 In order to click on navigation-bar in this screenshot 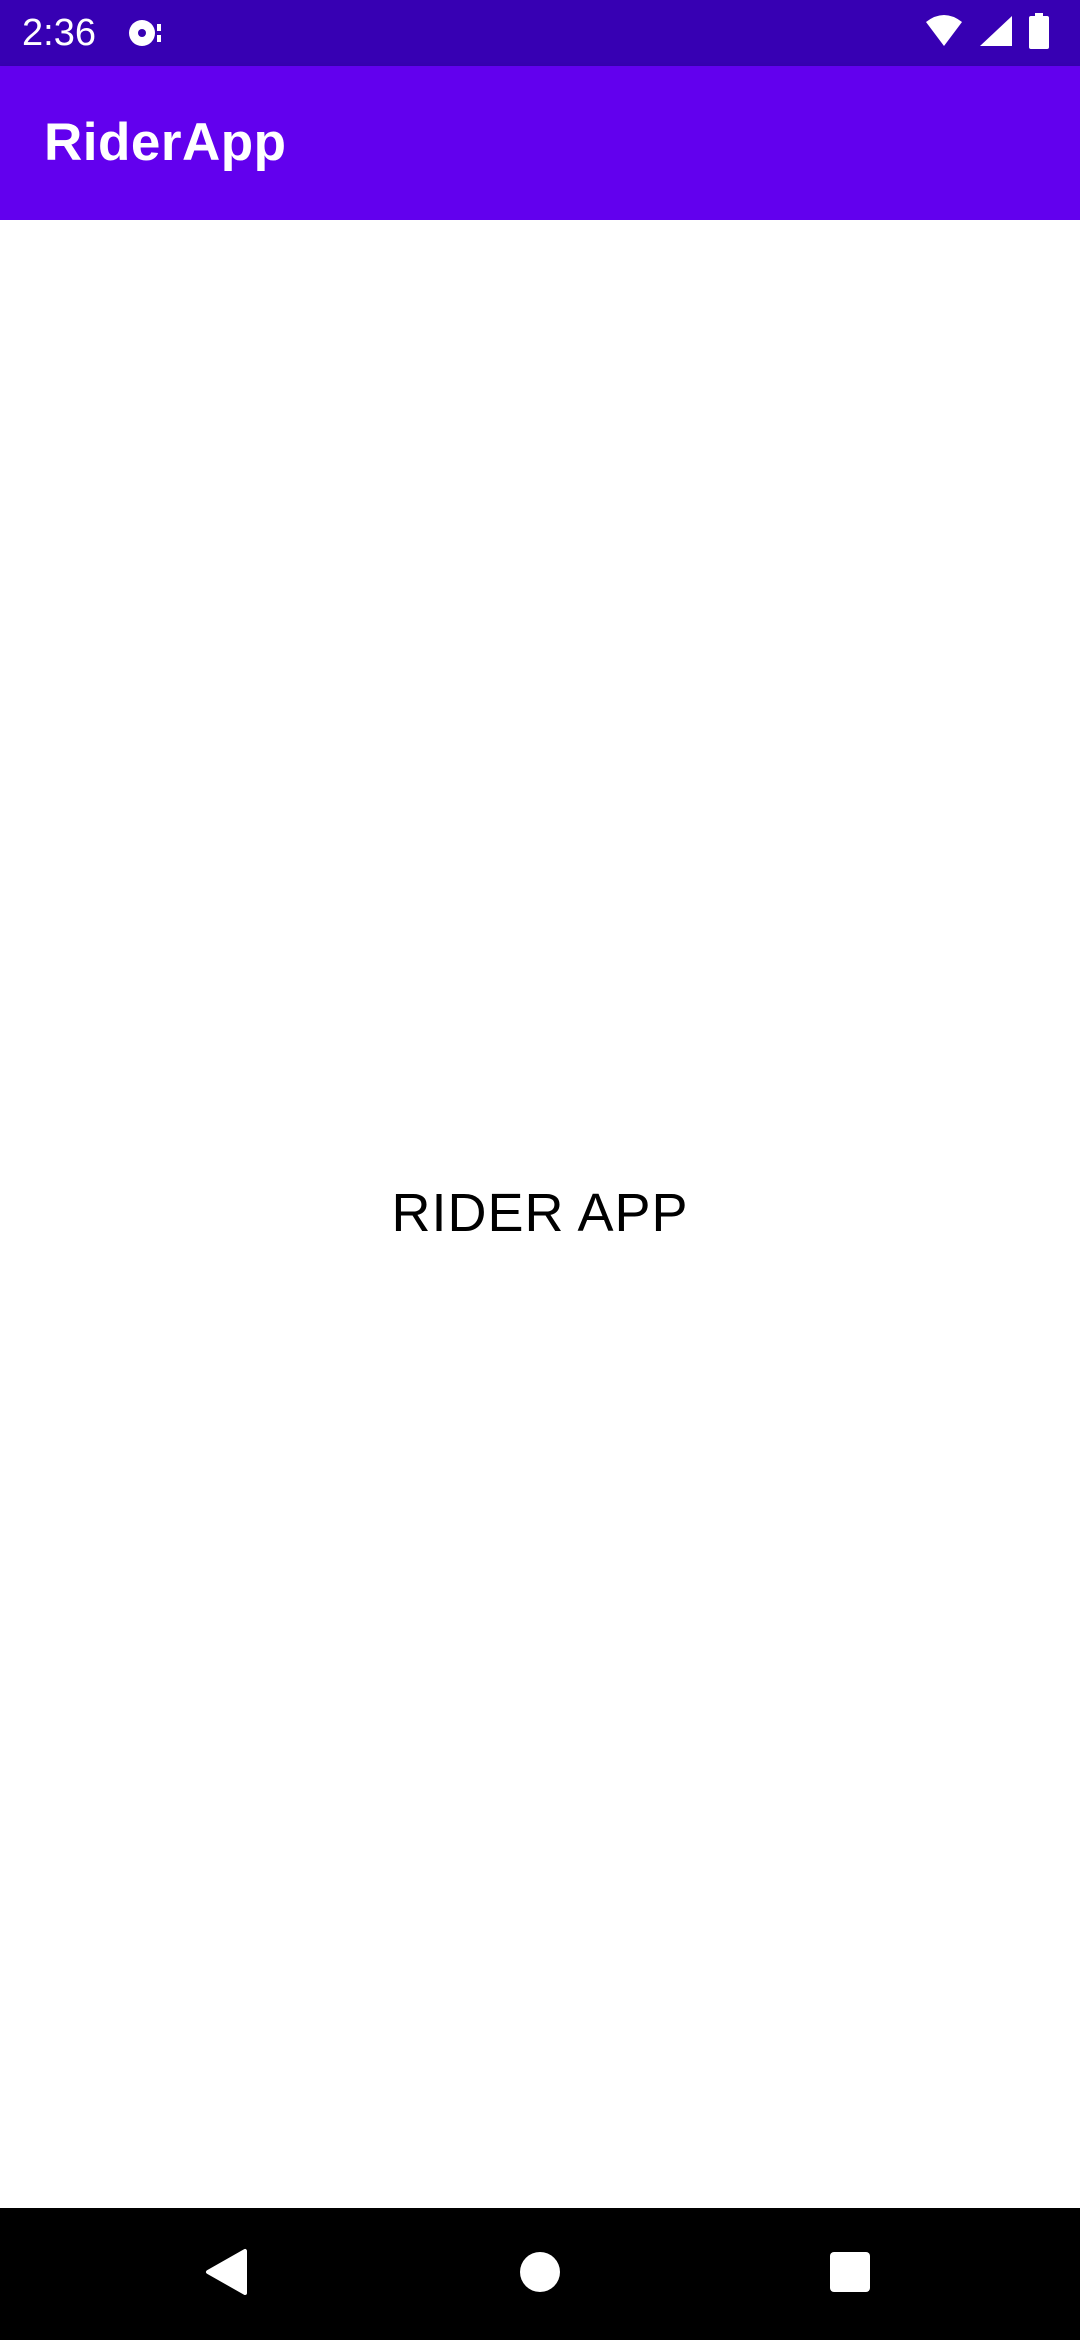, I will do `click(540, 2274)`.